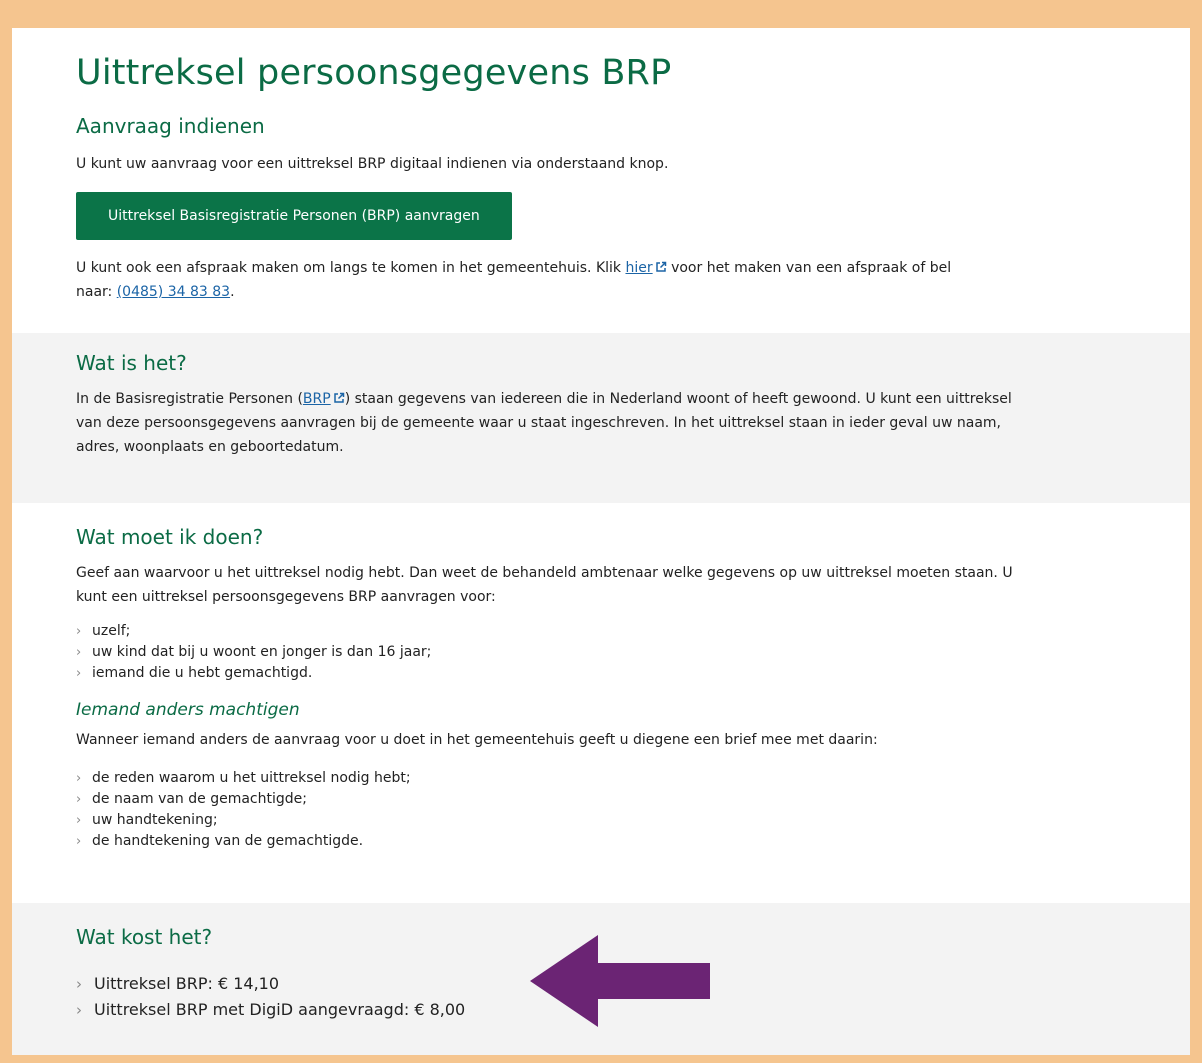  Describe the element at coordinates (188, 710) in the screenshot. I see `heading-iemand-anders-machtigen: Iemand anders machtigen` at that location.